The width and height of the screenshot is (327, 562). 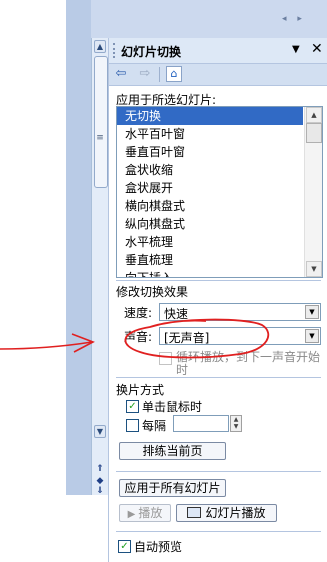 I want to click on drag-handle, so click(x=115, y=50).